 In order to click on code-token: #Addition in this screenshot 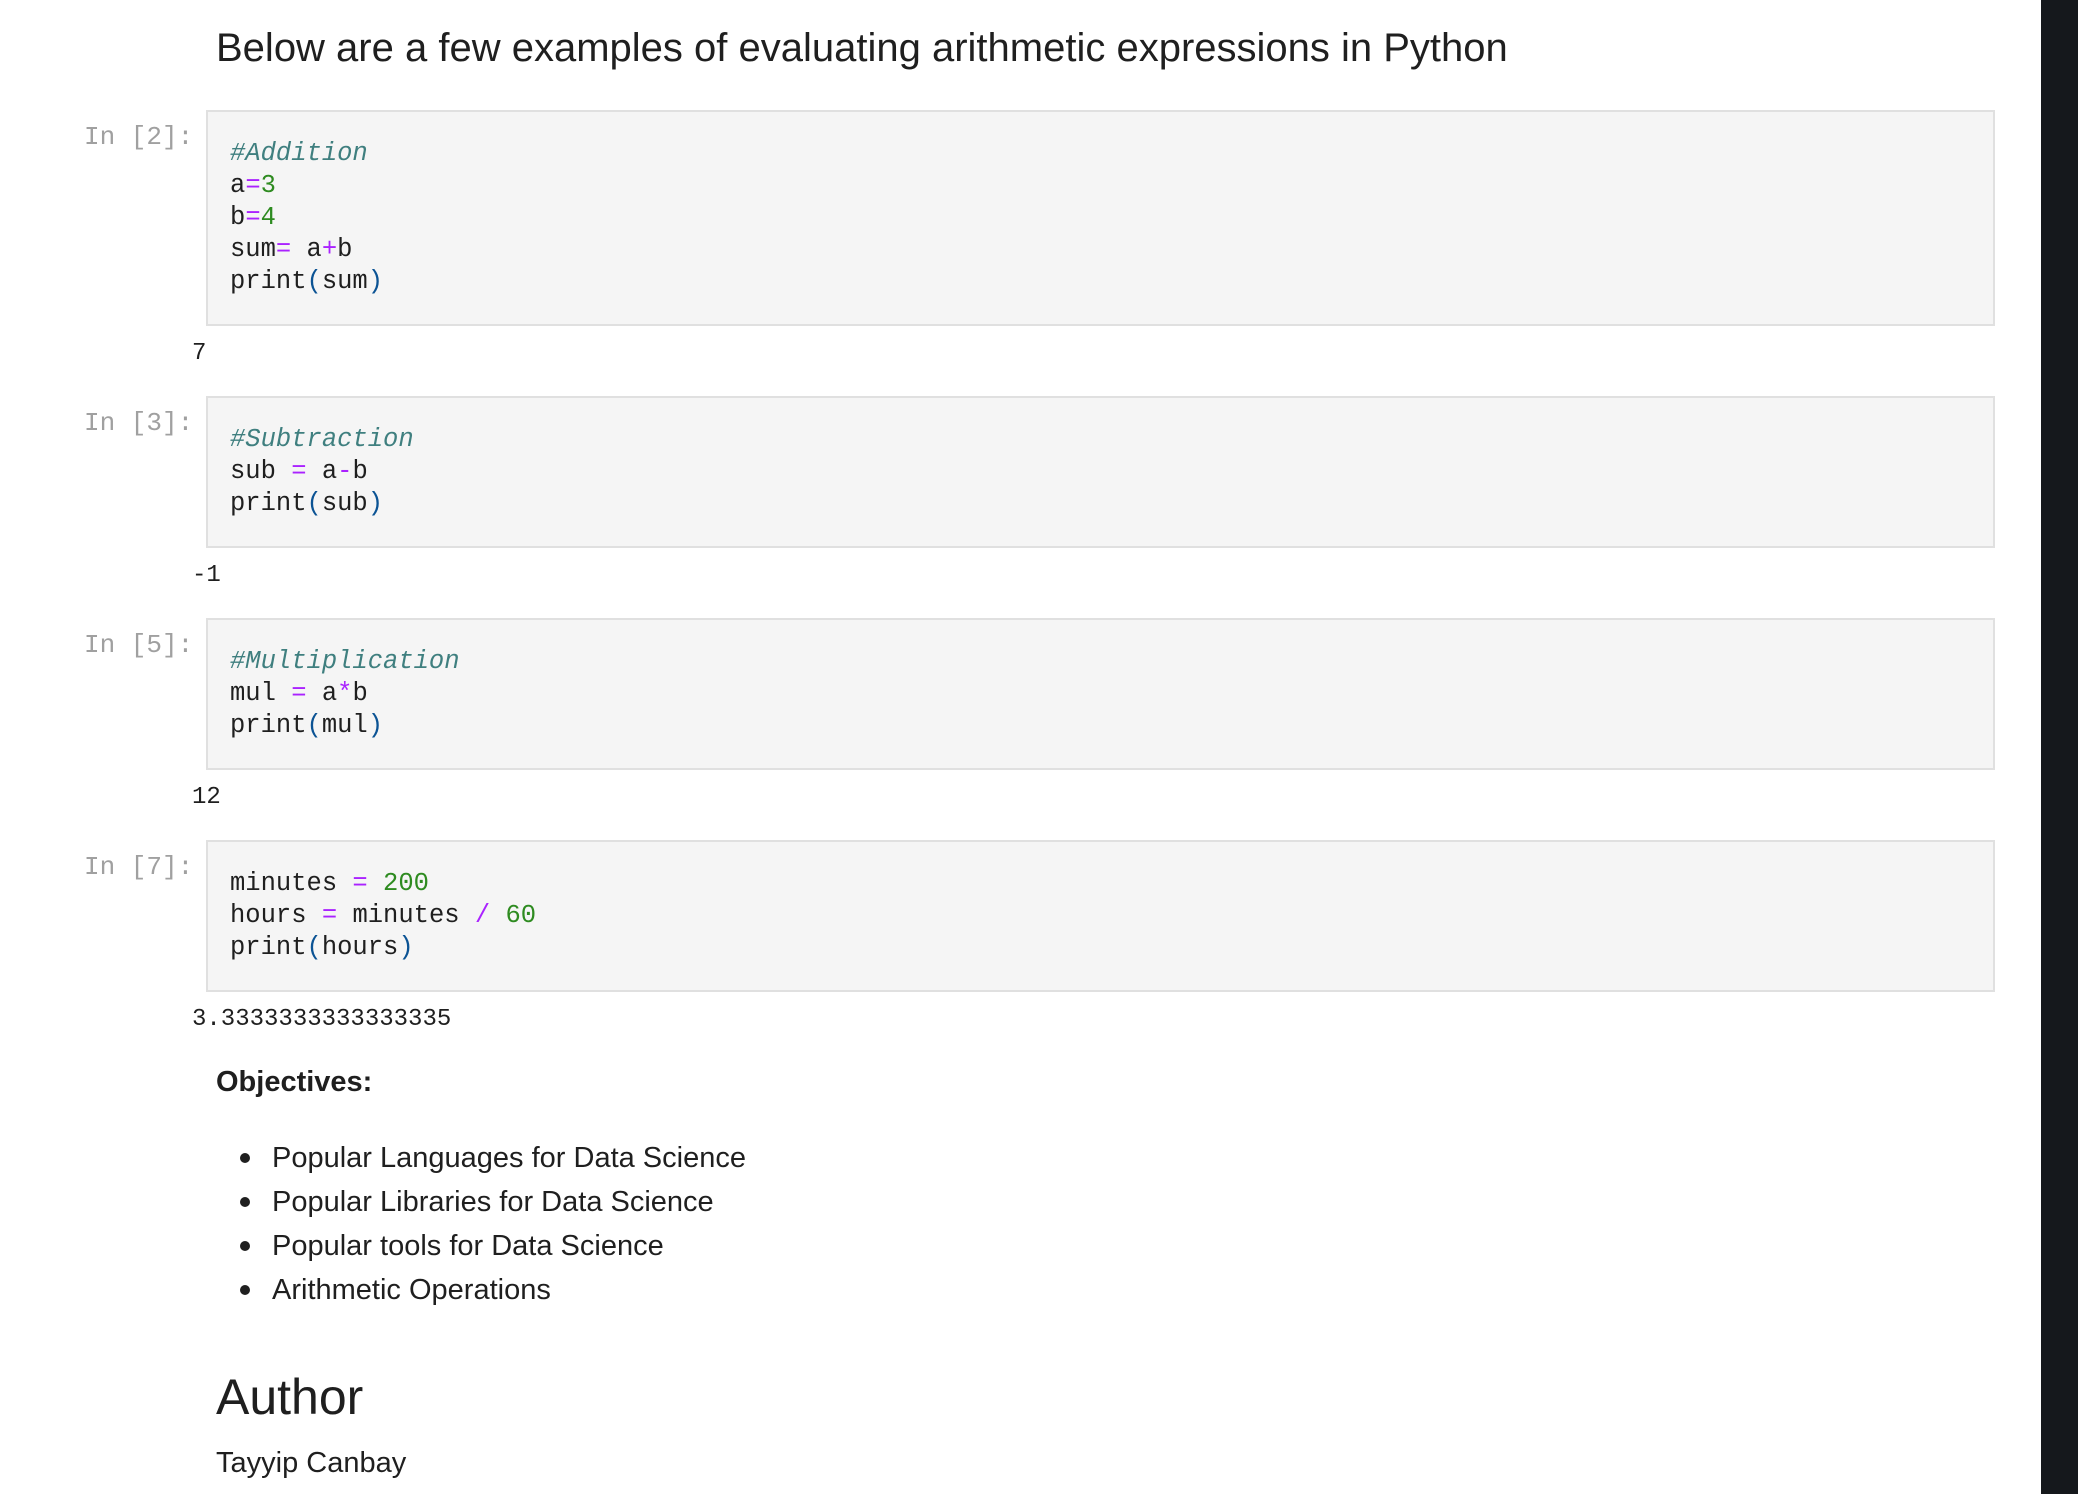, I will do `click(299, 153)`.